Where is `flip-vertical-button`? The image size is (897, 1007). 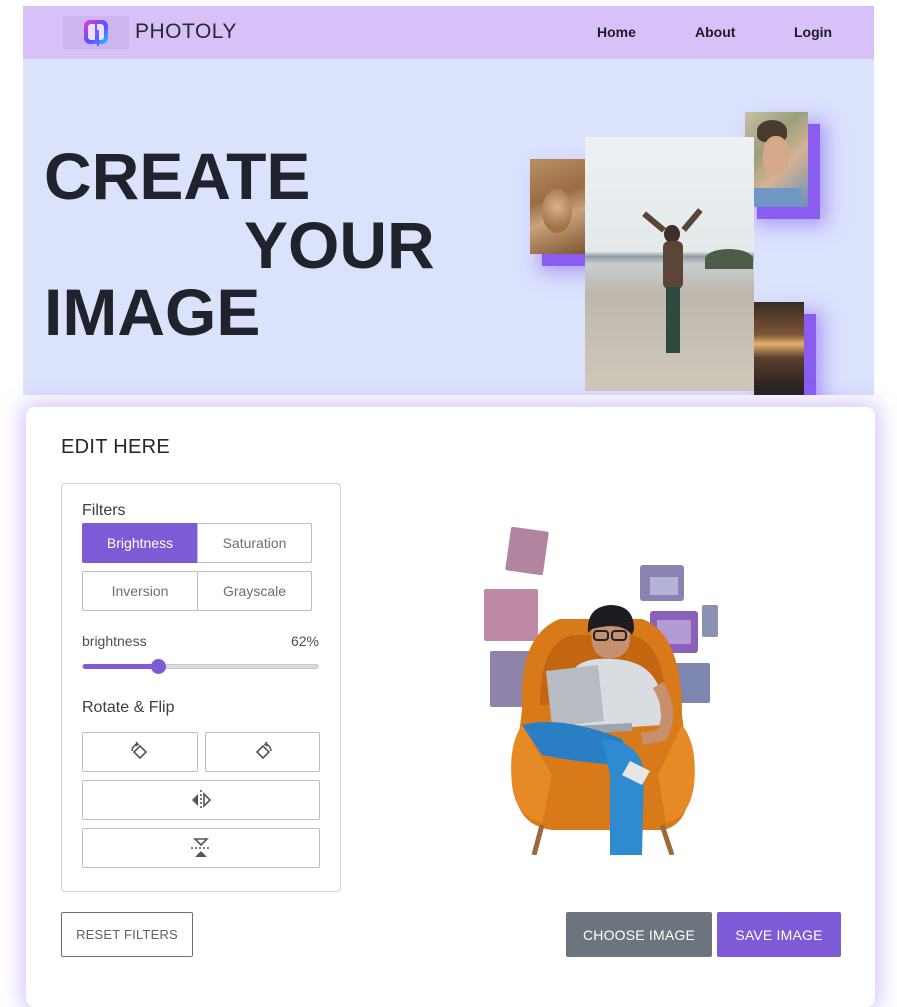 flip-vertical-button is located at coordinates (201, 848).